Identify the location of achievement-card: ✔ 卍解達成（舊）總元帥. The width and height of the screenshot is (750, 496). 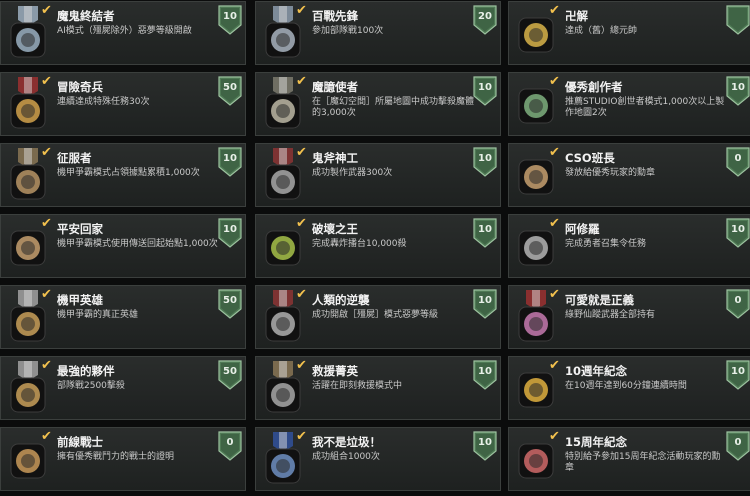
(629, 33).